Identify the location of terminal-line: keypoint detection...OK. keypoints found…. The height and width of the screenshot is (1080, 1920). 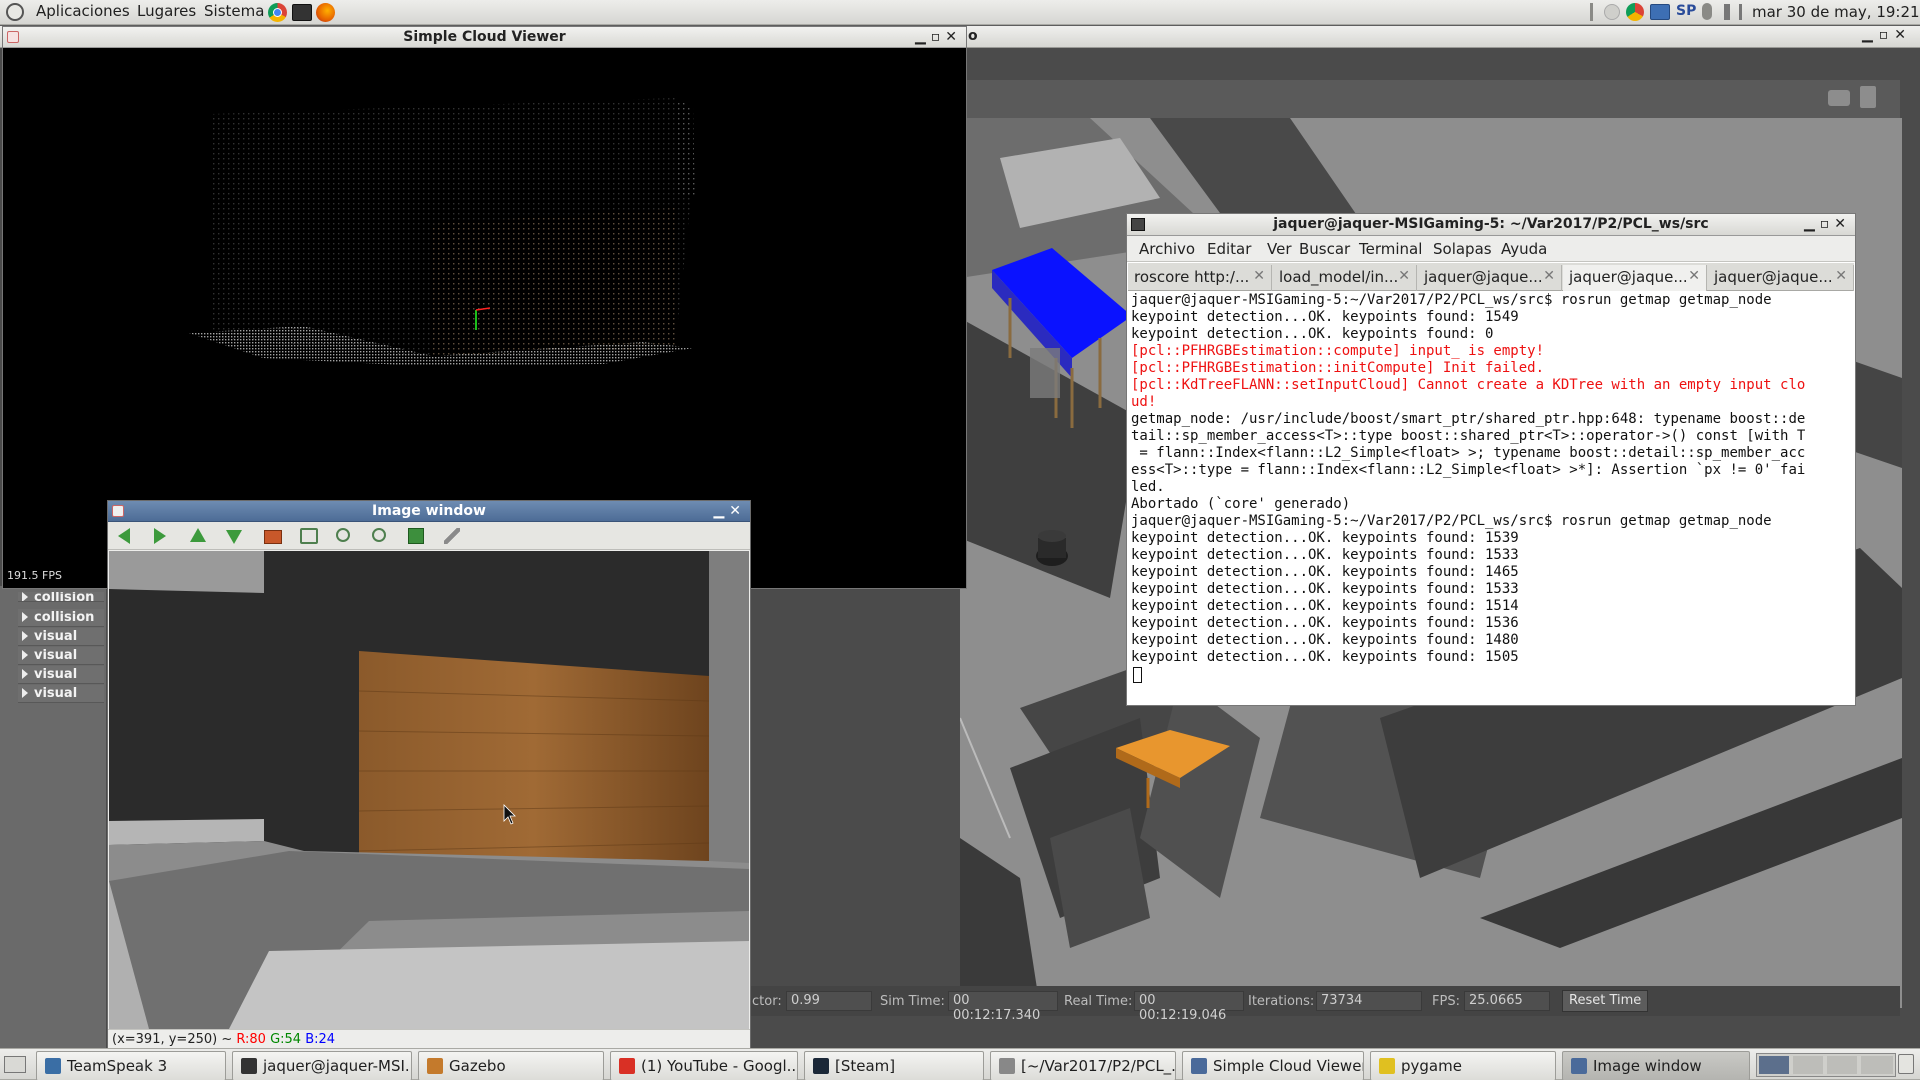
(1325, 640).